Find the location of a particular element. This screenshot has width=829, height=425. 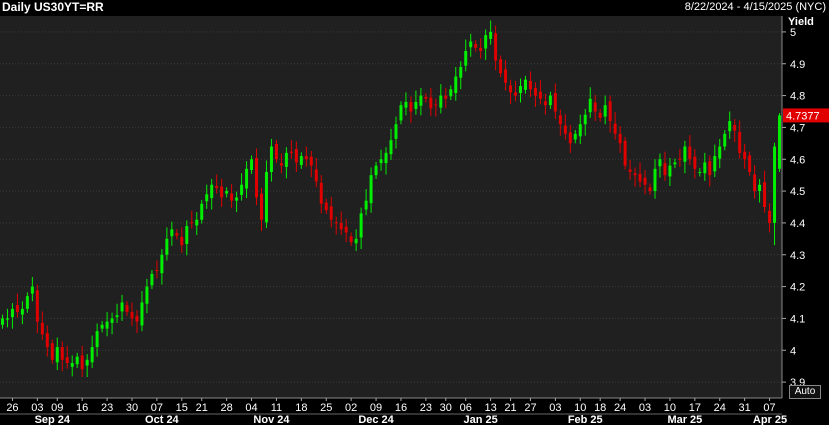

month-label: Dec 24 is located at coordinates (376, 419).